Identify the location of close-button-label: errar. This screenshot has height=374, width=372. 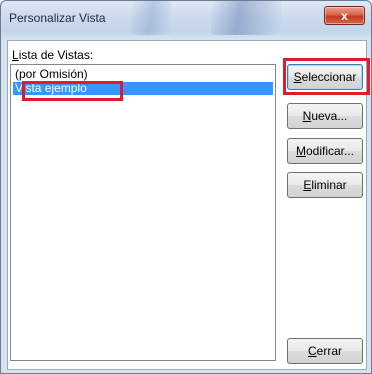
(329, 351).